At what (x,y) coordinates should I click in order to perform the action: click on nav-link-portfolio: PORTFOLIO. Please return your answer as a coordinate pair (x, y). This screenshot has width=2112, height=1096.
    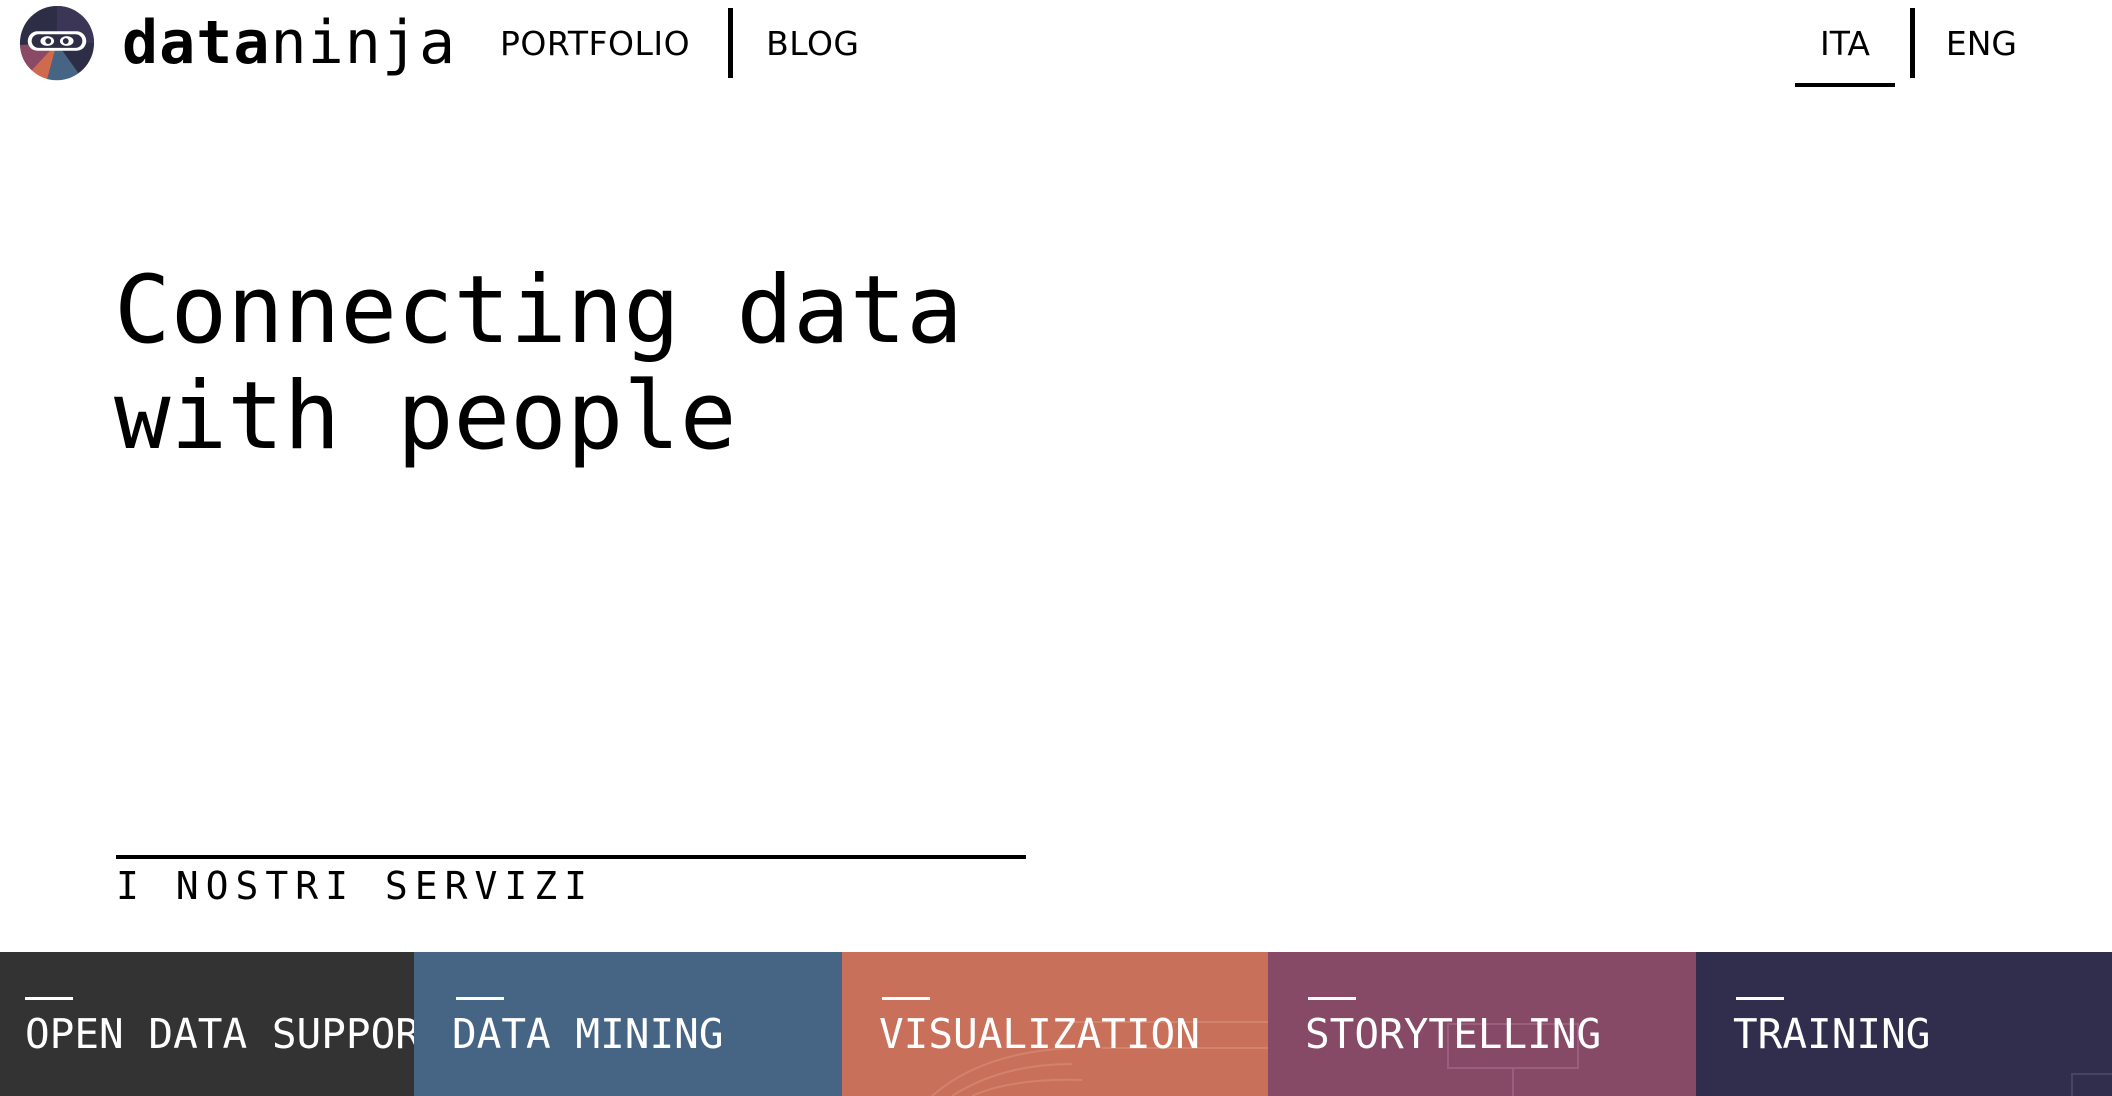
    Looking at the image, I should click on (595, 43).